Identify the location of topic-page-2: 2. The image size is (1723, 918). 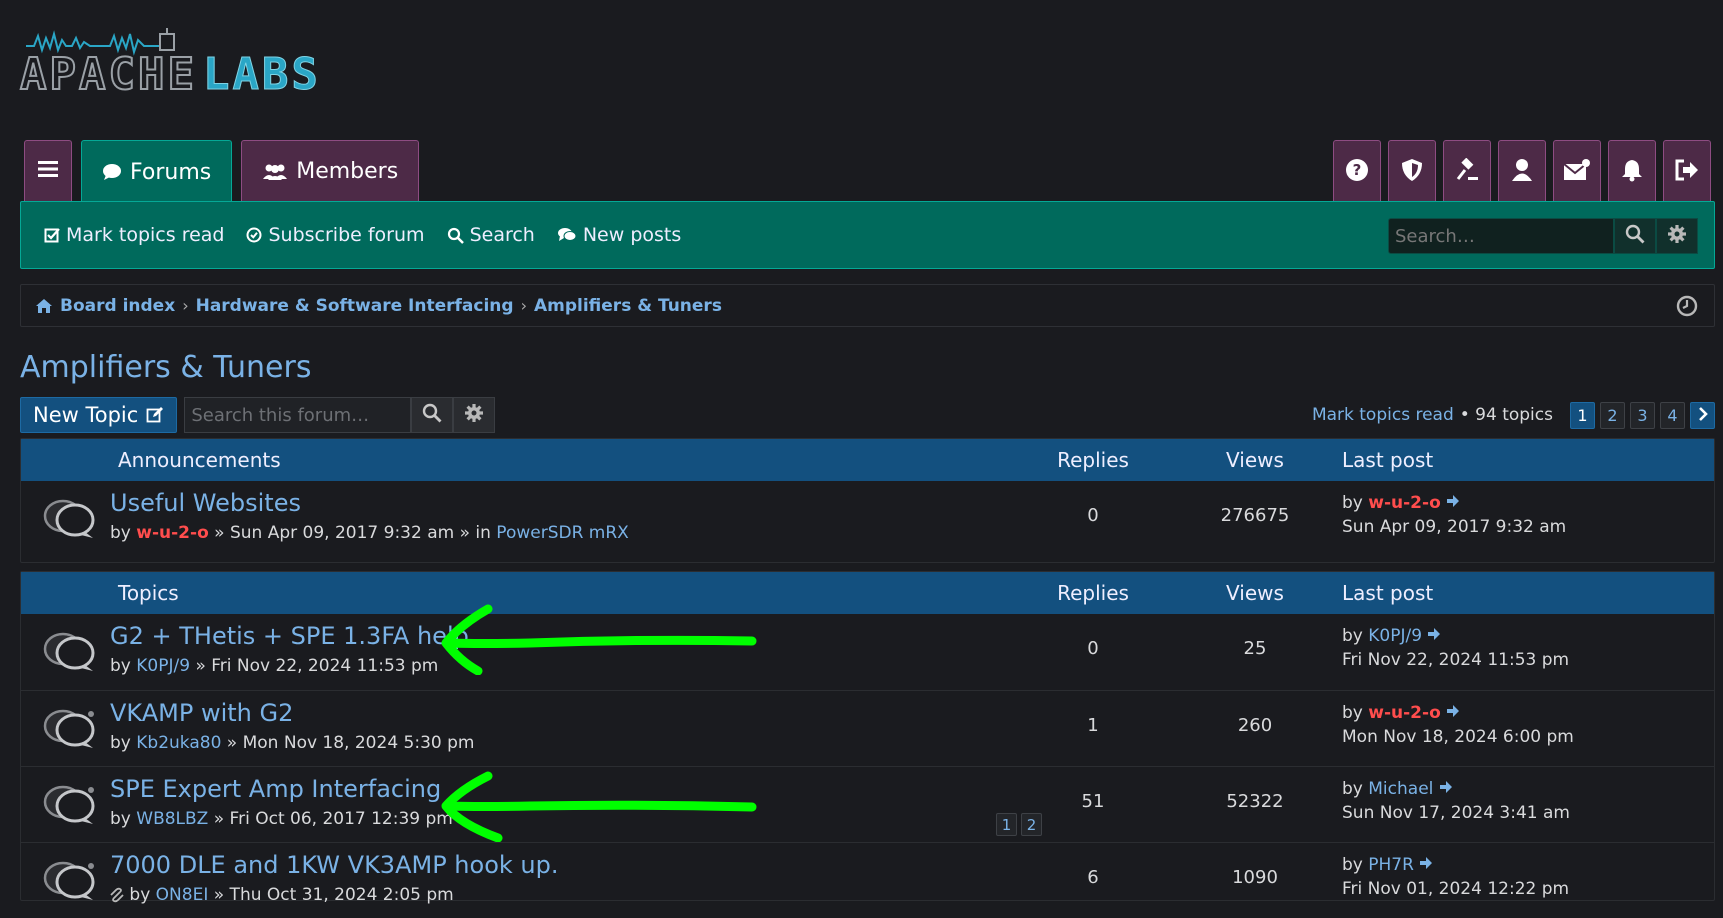
(1031, 824).